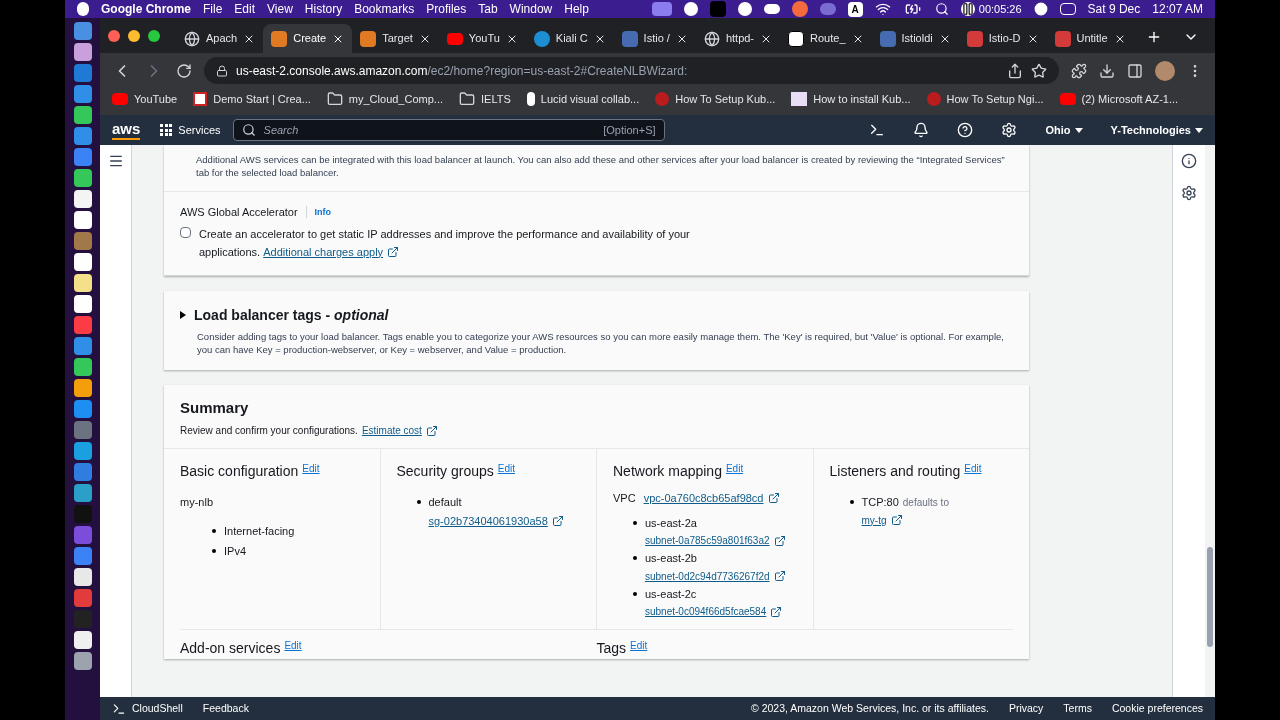 Image resolution: width=1280 pixels, height=720 pixels. What do you see at coordinates (399, 430) in the screenshot?
I see `external-link: Estimate cost` at bounding box center [399, 430].